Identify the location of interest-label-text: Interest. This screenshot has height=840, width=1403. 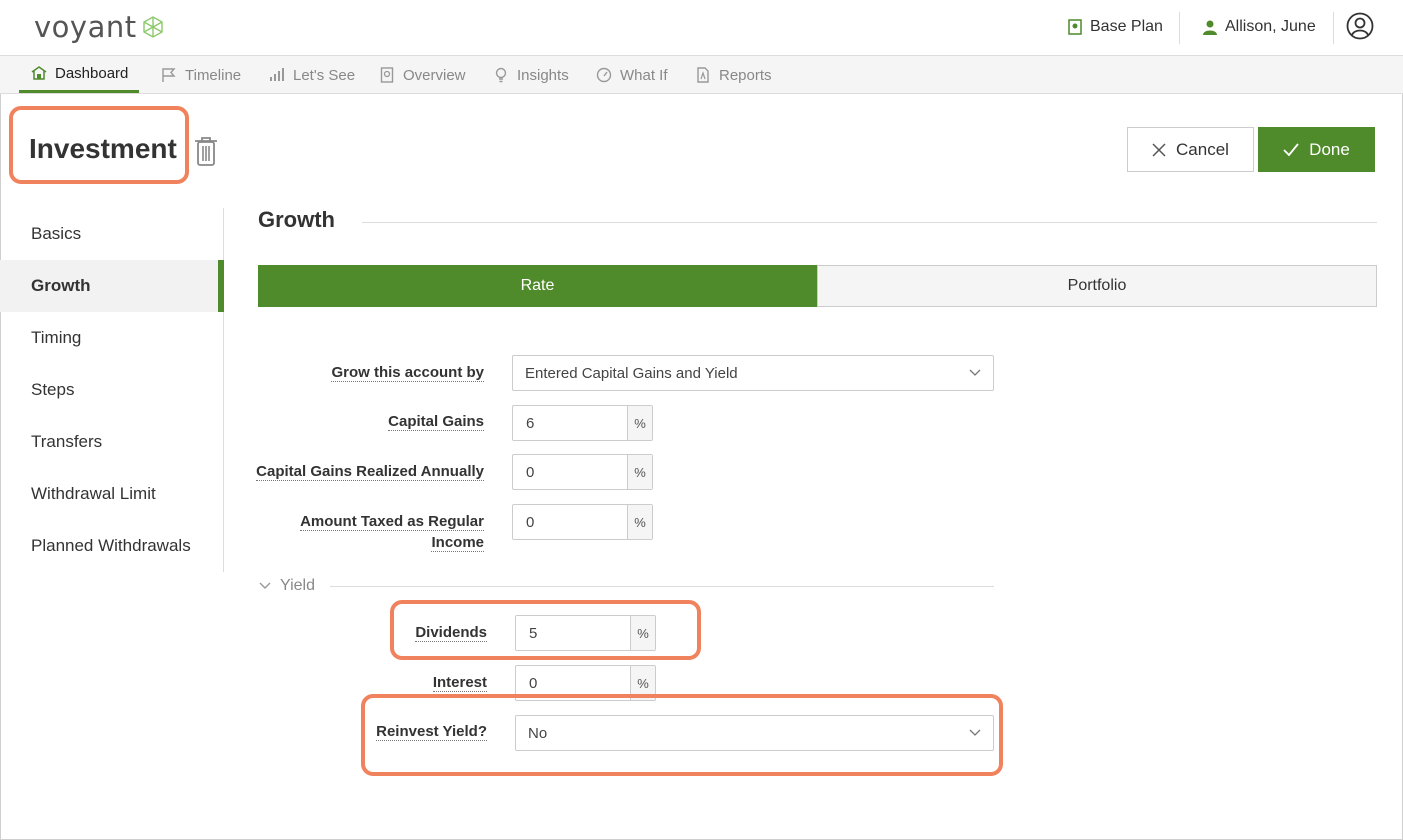
(459, 683).